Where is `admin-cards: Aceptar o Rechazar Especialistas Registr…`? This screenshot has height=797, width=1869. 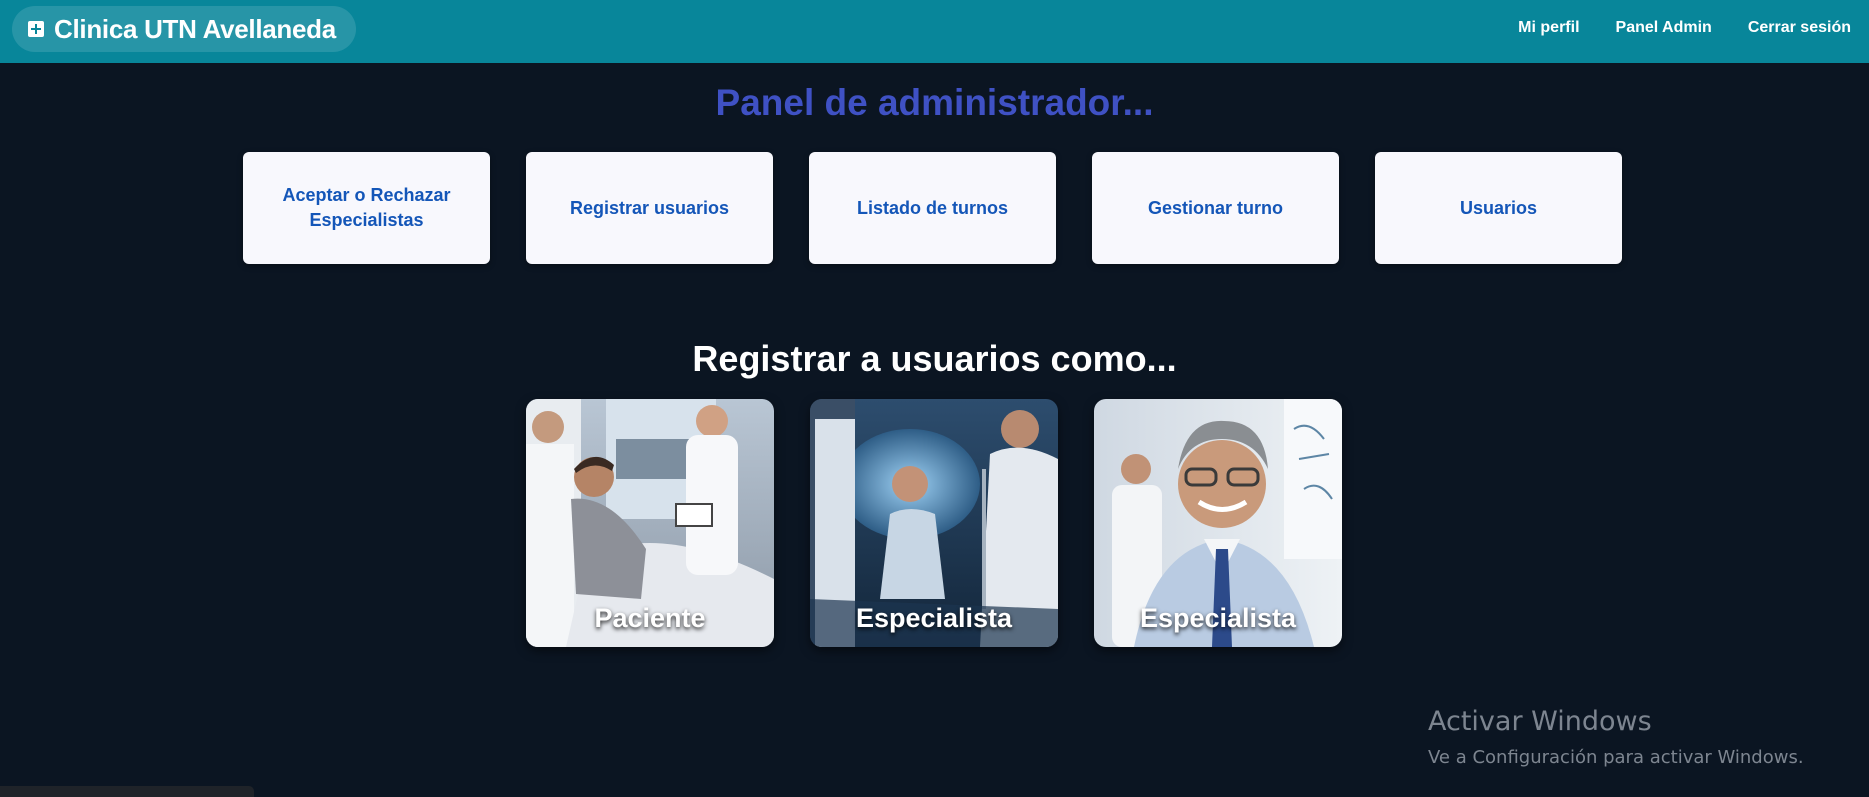 admin-cards: Aceptar o Rechazar Especialistas Registr… is located at coordinates (932, 208).